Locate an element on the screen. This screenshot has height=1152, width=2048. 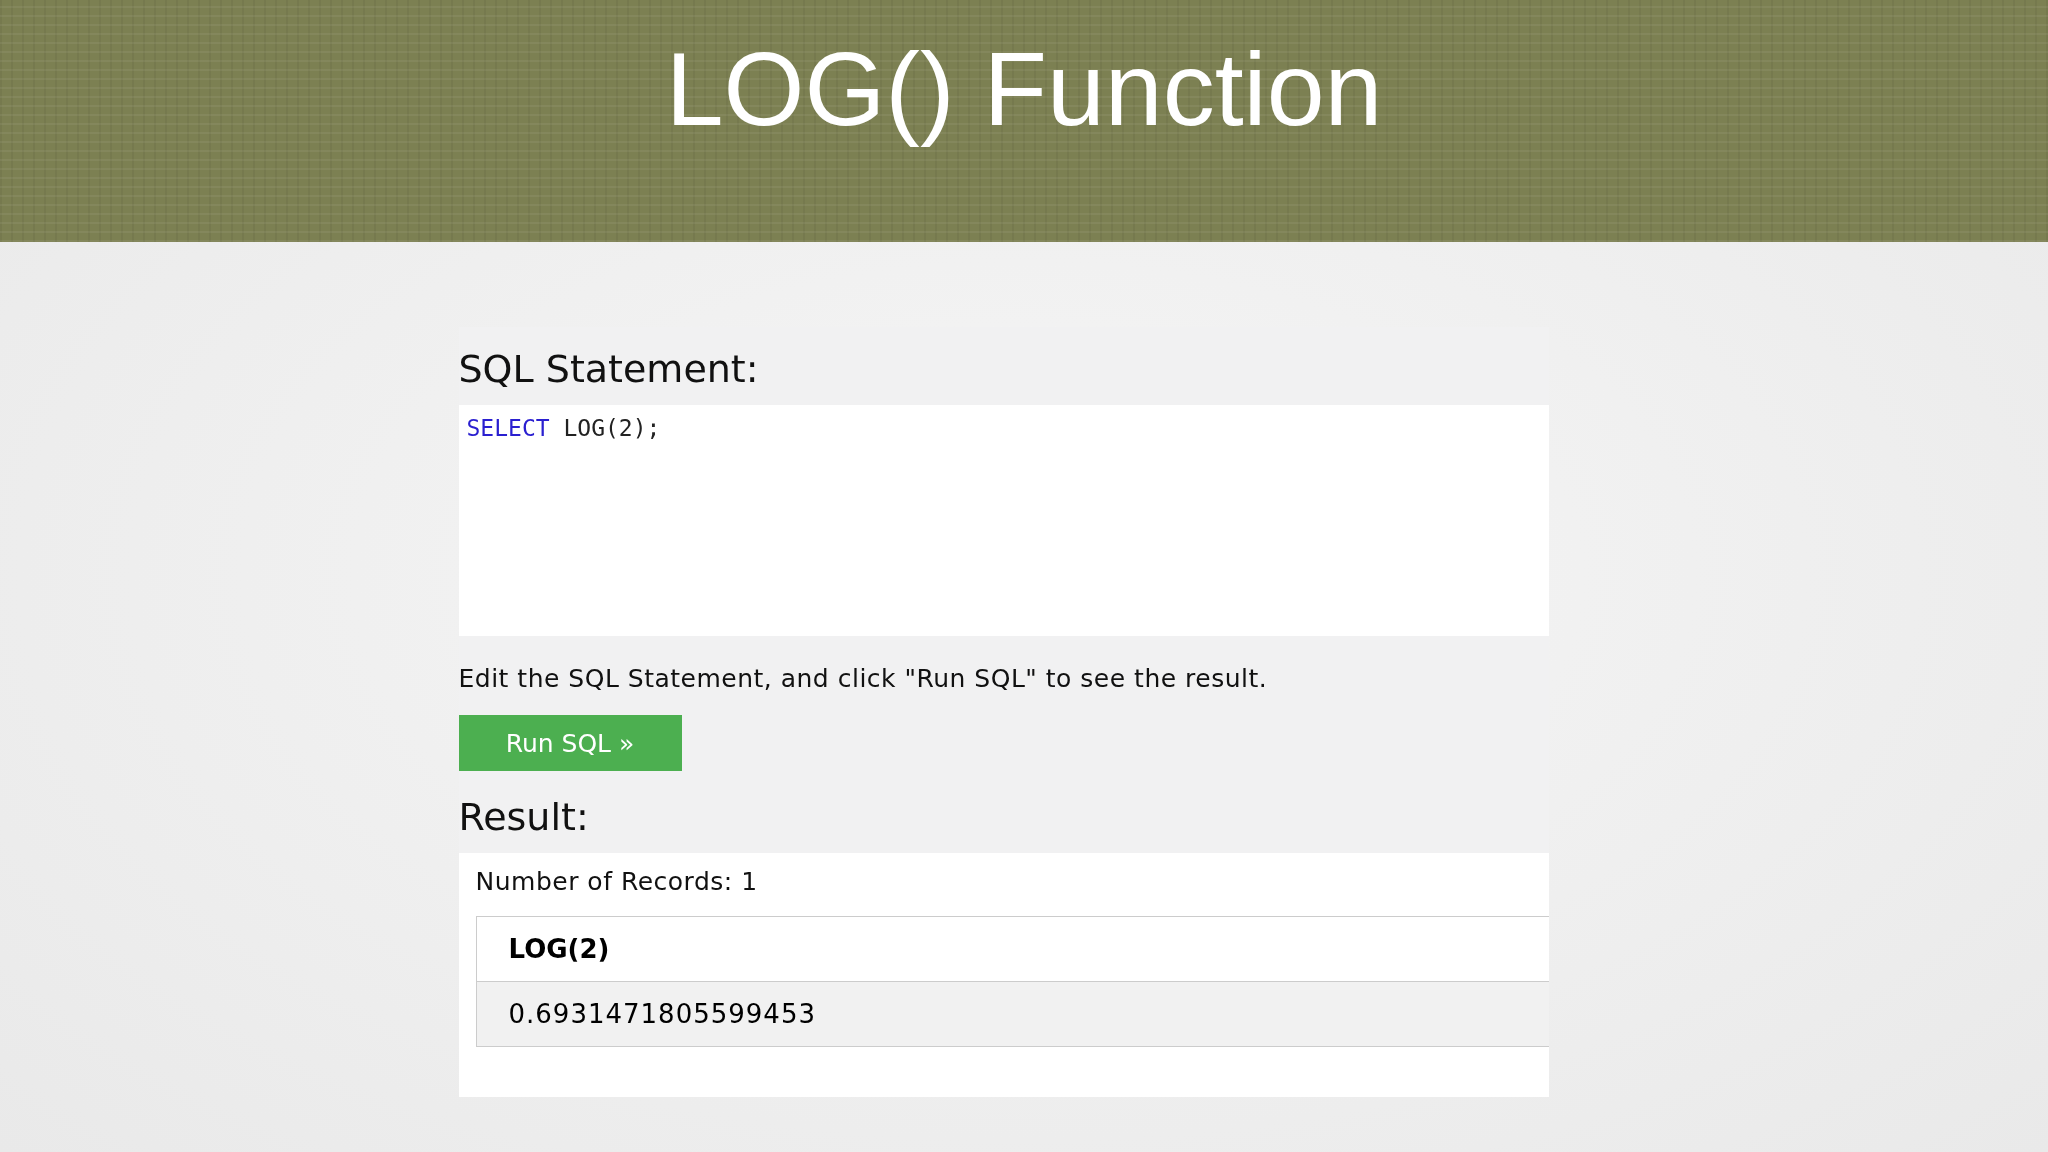
table-cell: 0.6931471805599453 is located at coordinates (1012, 1014).